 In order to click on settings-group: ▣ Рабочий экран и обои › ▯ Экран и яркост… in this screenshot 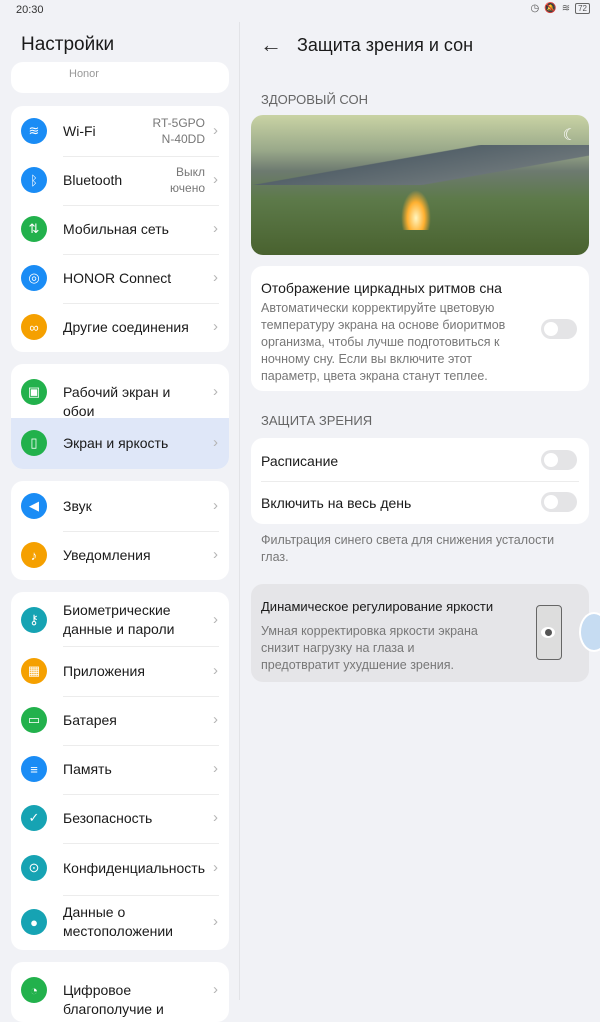, I will do `click(120, 416)`.